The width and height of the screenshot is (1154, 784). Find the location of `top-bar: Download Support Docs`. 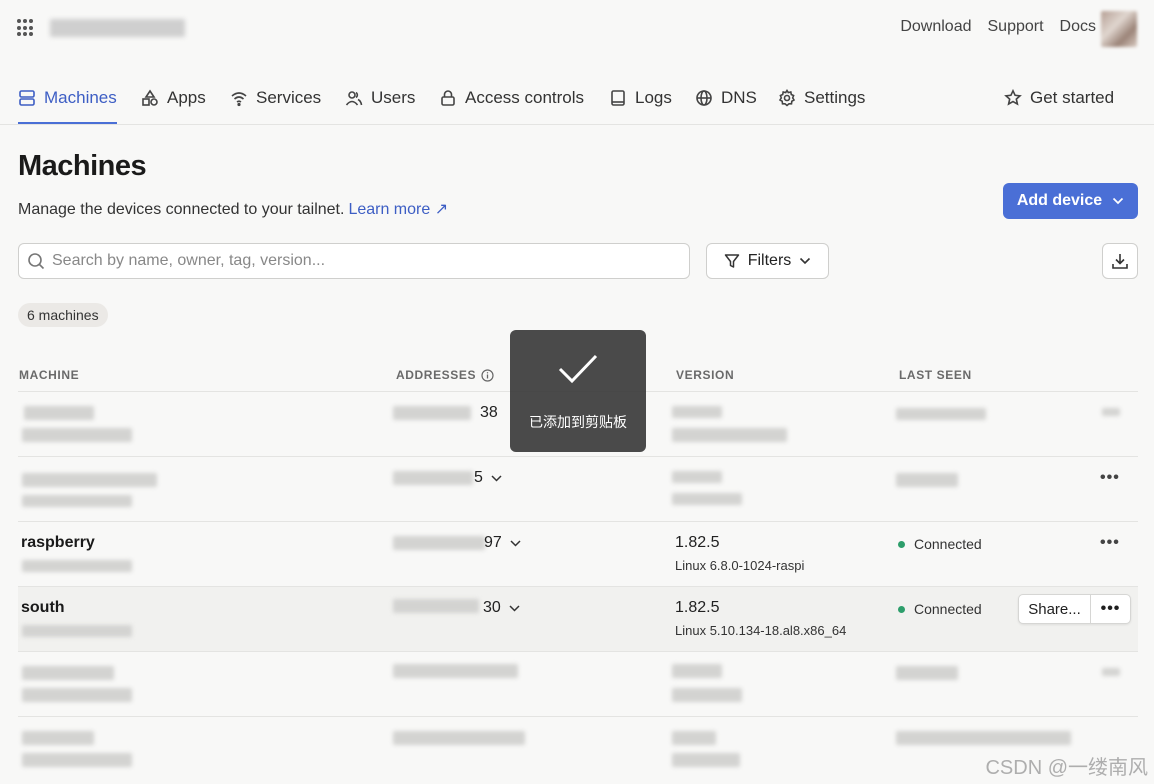

top-bar: Download Support Docs is located at coordinates (577, 30).